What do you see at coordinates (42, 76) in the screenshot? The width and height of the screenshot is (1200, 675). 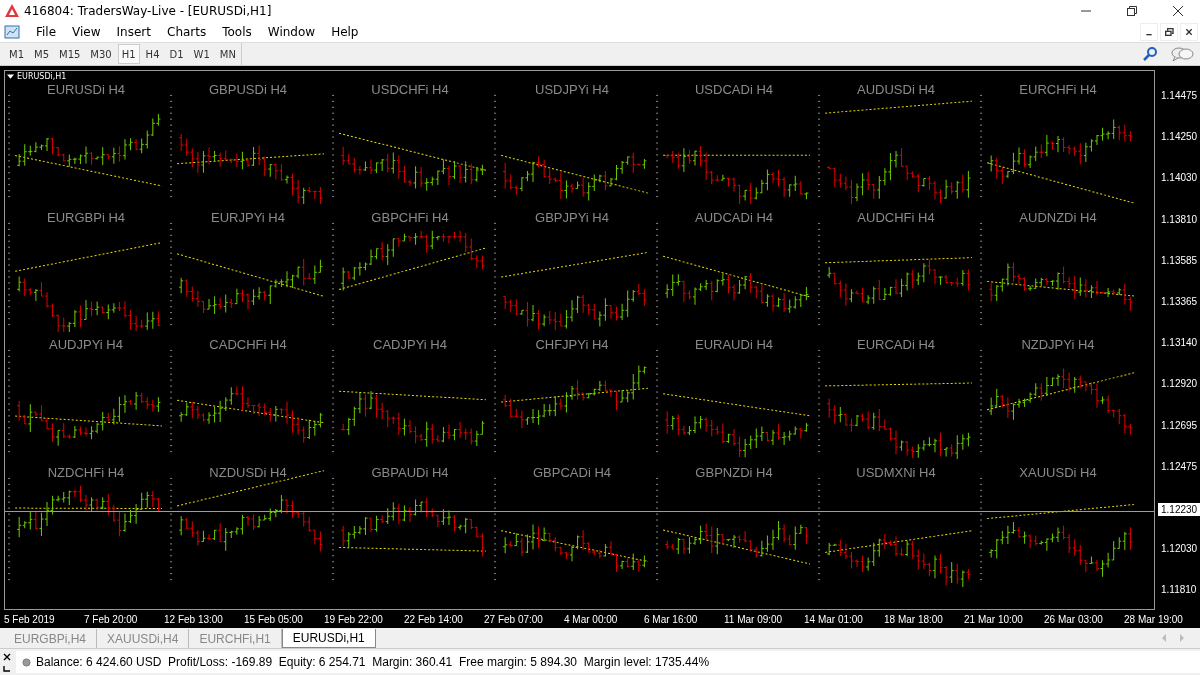 I see `chart-symbol-label: EURUSDi,H1` at bounding box center [42, 76].